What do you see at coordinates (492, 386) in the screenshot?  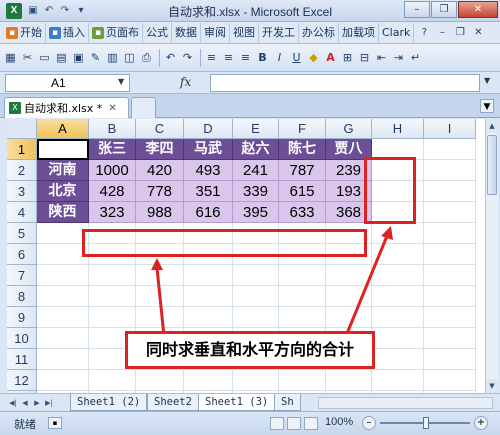 I see `scroll-down-icon: ▼` at bounding box center [492, 386].